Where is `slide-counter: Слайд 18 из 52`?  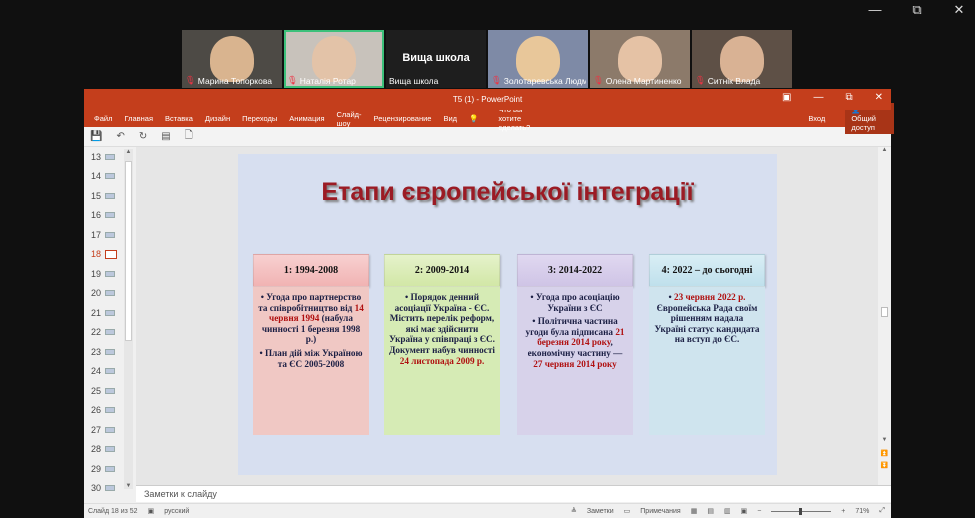
slide-counter: Слайд 18 из 52 is located at coordinates (113, 511).